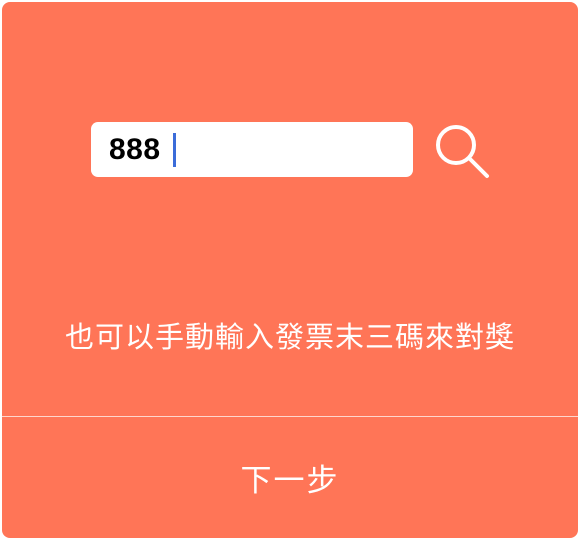 This screenshot has width=580, height=540. I want to click on search-row: 888, so click(291, 152).